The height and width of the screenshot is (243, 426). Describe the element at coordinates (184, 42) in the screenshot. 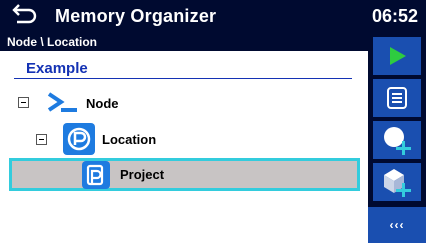

I see `breadcrumb: Node \ Location` at that location.